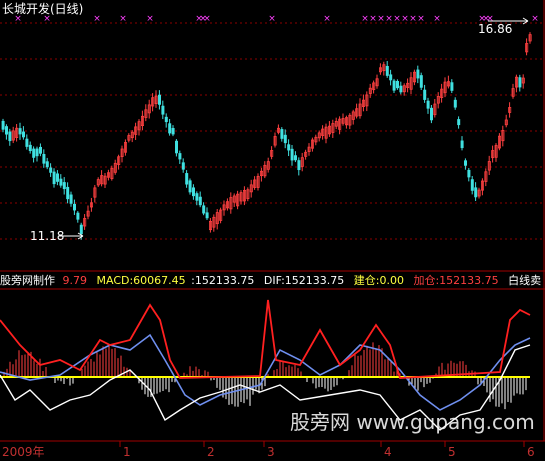 This screenshot has height=461, width=545. What do you see at coordinates (304, 280) in the screenshot?
I see `dif-value: DIF:152133.75` at bounding box center [304, 280].